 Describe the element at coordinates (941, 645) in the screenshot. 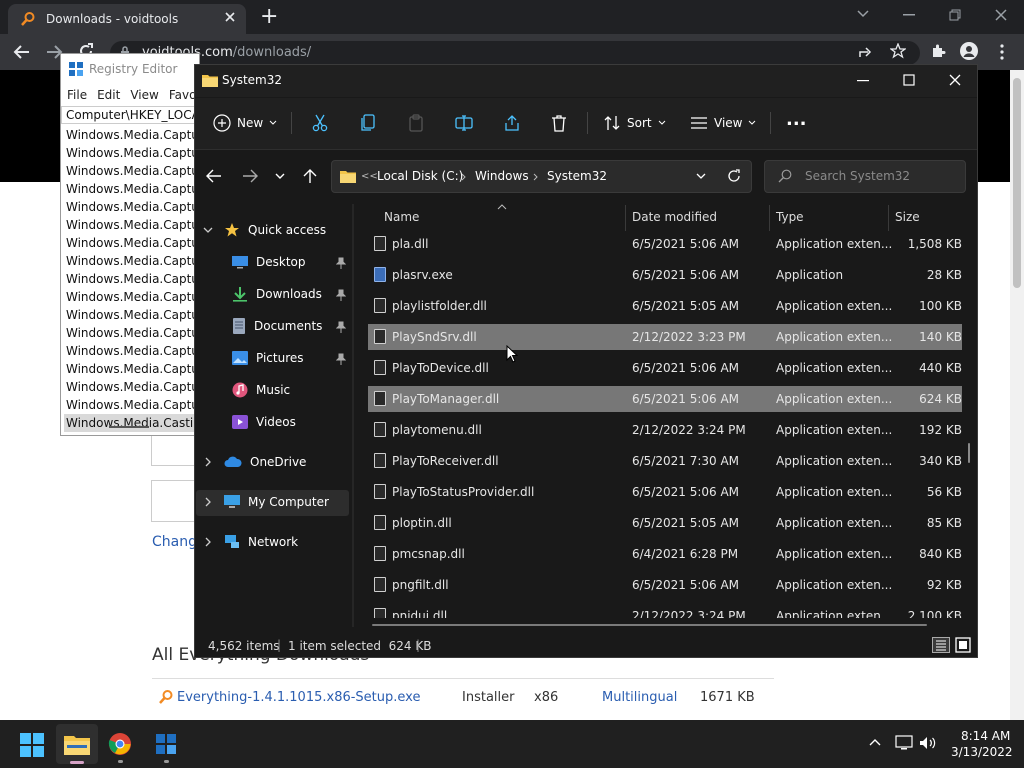

I see `details-view-button` at that location.